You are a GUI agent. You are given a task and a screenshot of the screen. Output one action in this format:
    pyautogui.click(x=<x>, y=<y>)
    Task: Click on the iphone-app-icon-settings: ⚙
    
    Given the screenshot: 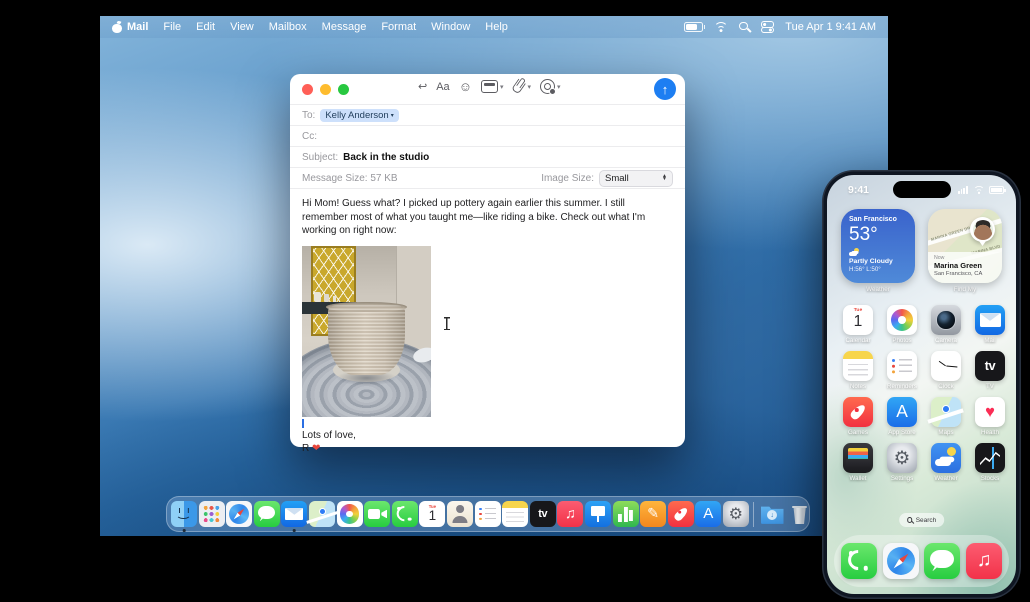 What is the action you would take?
    pyautogui.click(x=902, y=458)
    